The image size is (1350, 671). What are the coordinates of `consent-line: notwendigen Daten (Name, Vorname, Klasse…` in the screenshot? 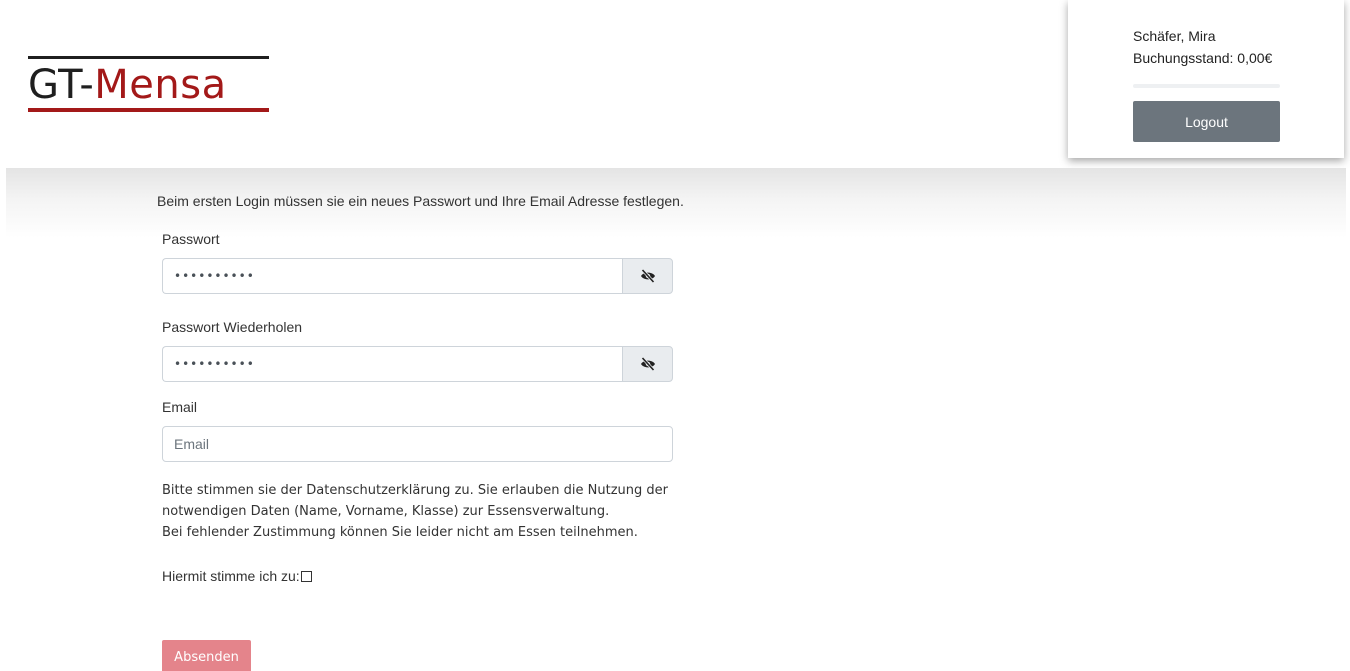 It's located at (386, 511).